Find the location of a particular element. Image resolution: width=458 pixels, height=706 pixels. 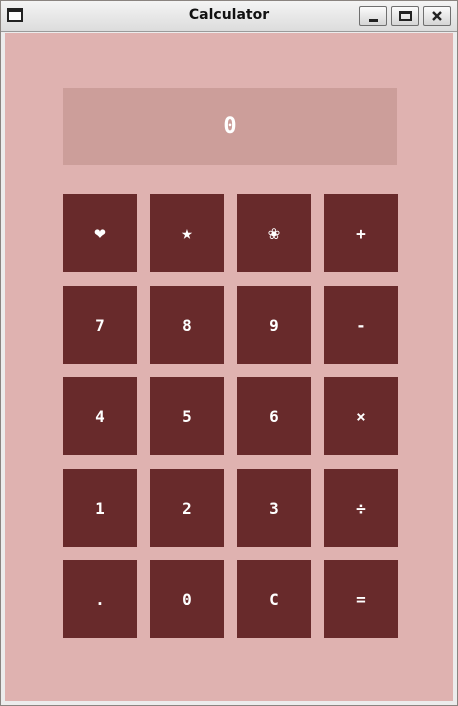

key-7: 7 is located at coordinates (100, 325).